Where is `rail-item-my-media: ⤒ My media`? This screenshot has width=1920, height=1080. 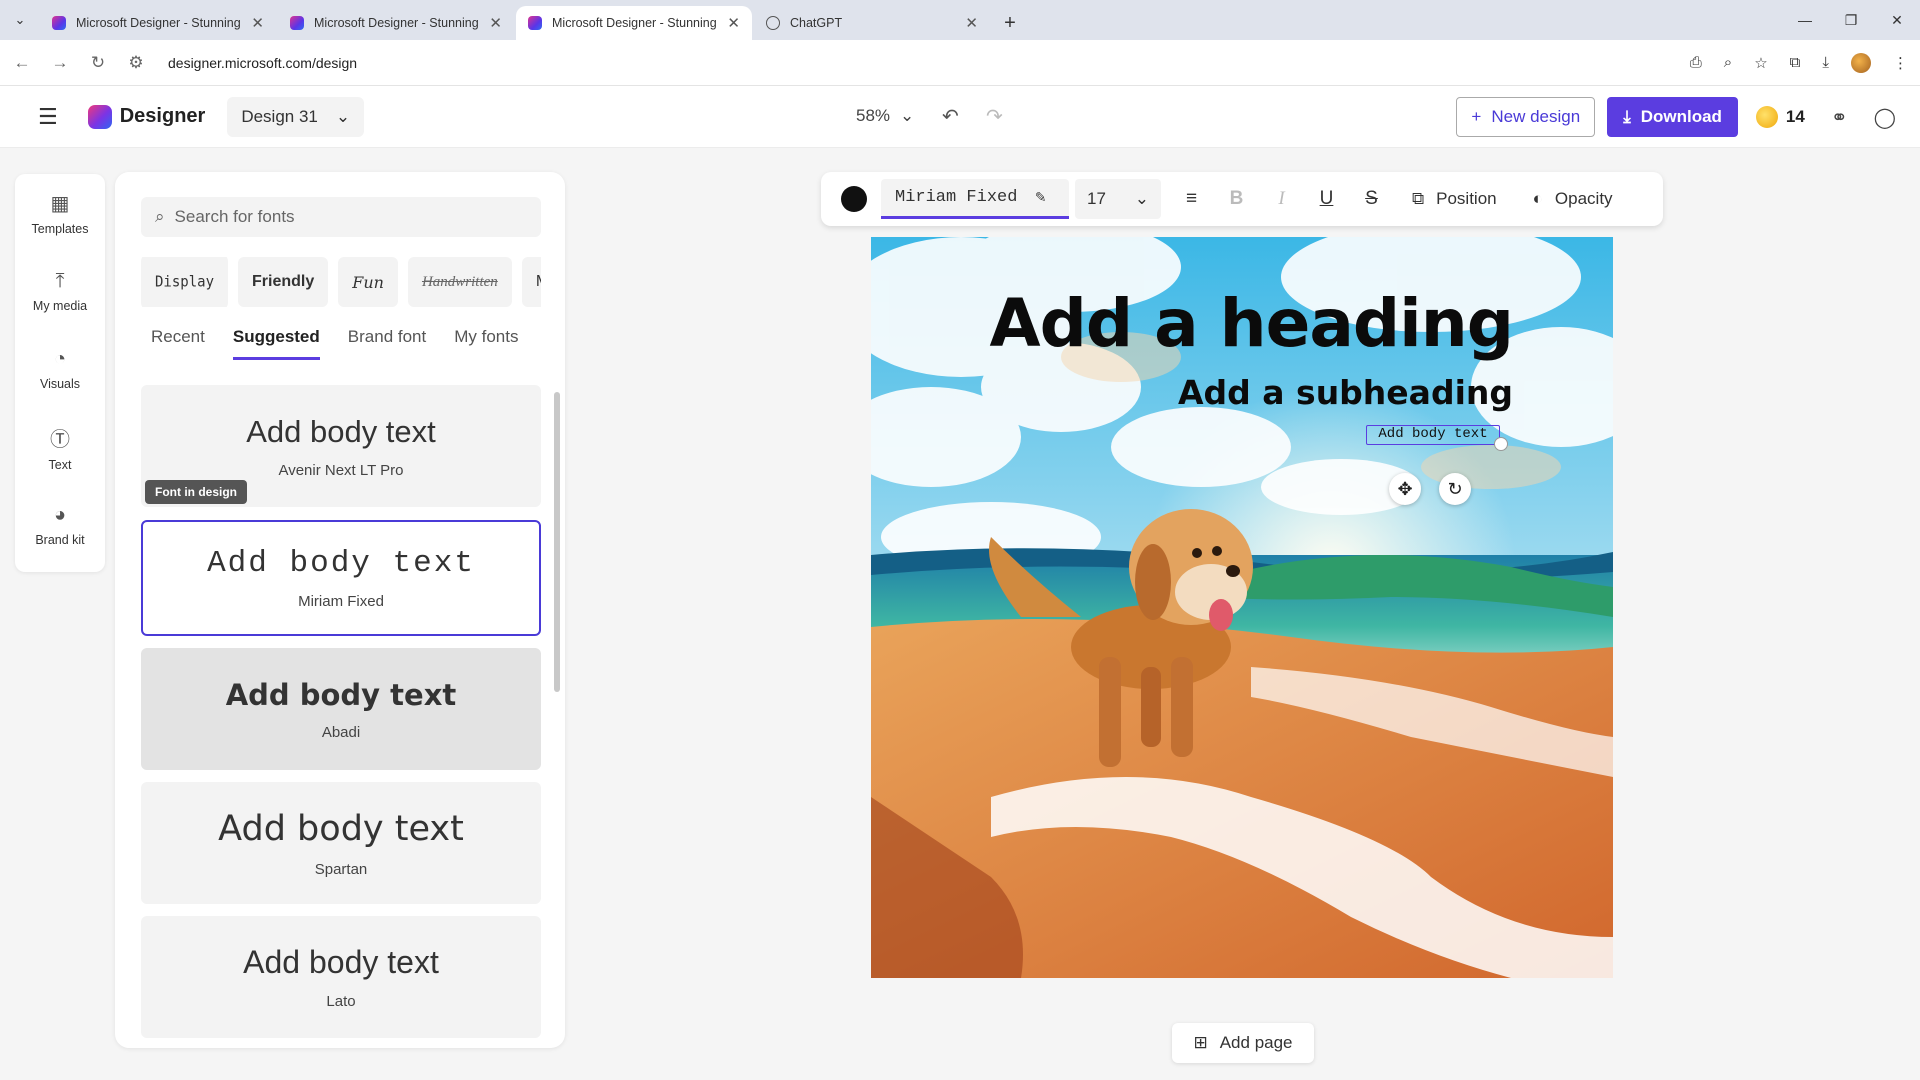
rail-item-my-media: ⤒ My media is located at coordinates (60, 291).